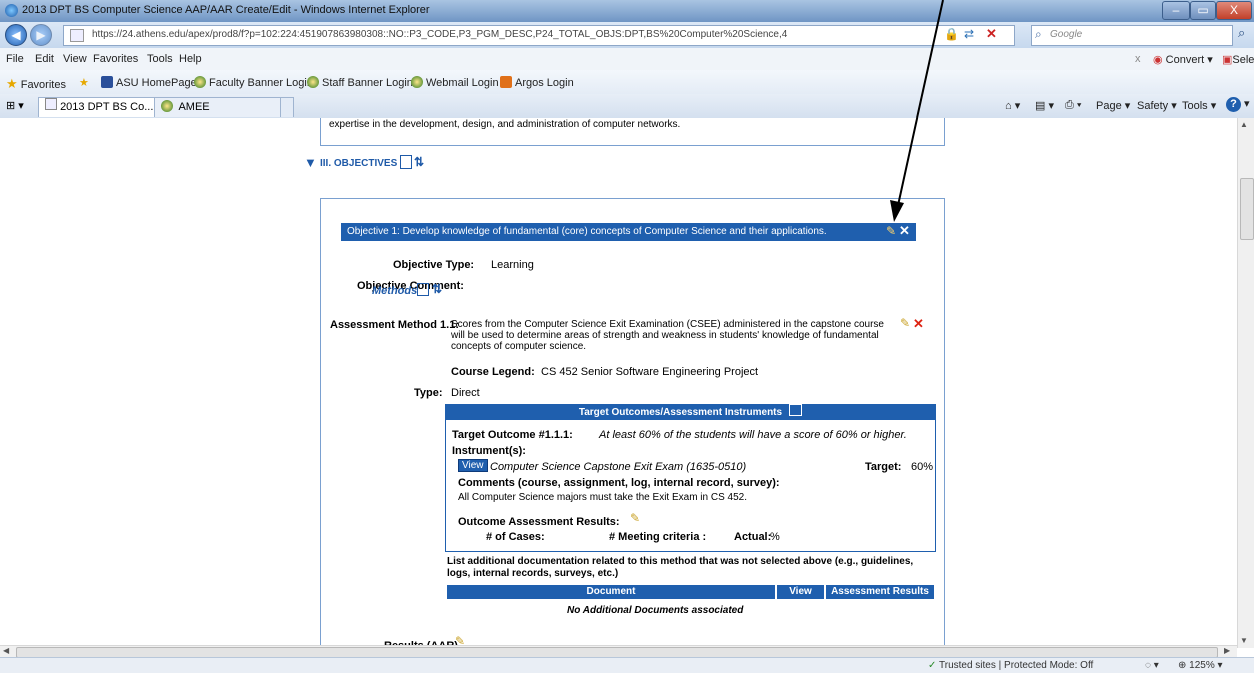 The image size is (1254, 673). I want to click on stop-icon: ✕, so click(991, 34).